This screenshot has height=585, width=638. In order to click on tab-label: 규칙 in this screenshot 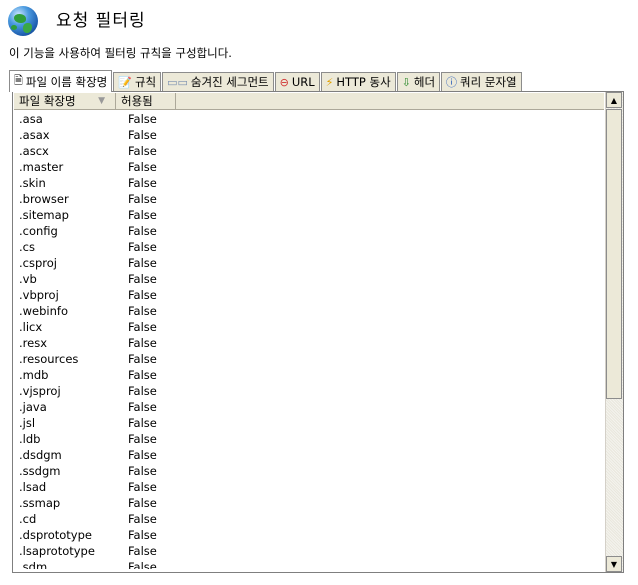, I will do `click(145, 82)`.